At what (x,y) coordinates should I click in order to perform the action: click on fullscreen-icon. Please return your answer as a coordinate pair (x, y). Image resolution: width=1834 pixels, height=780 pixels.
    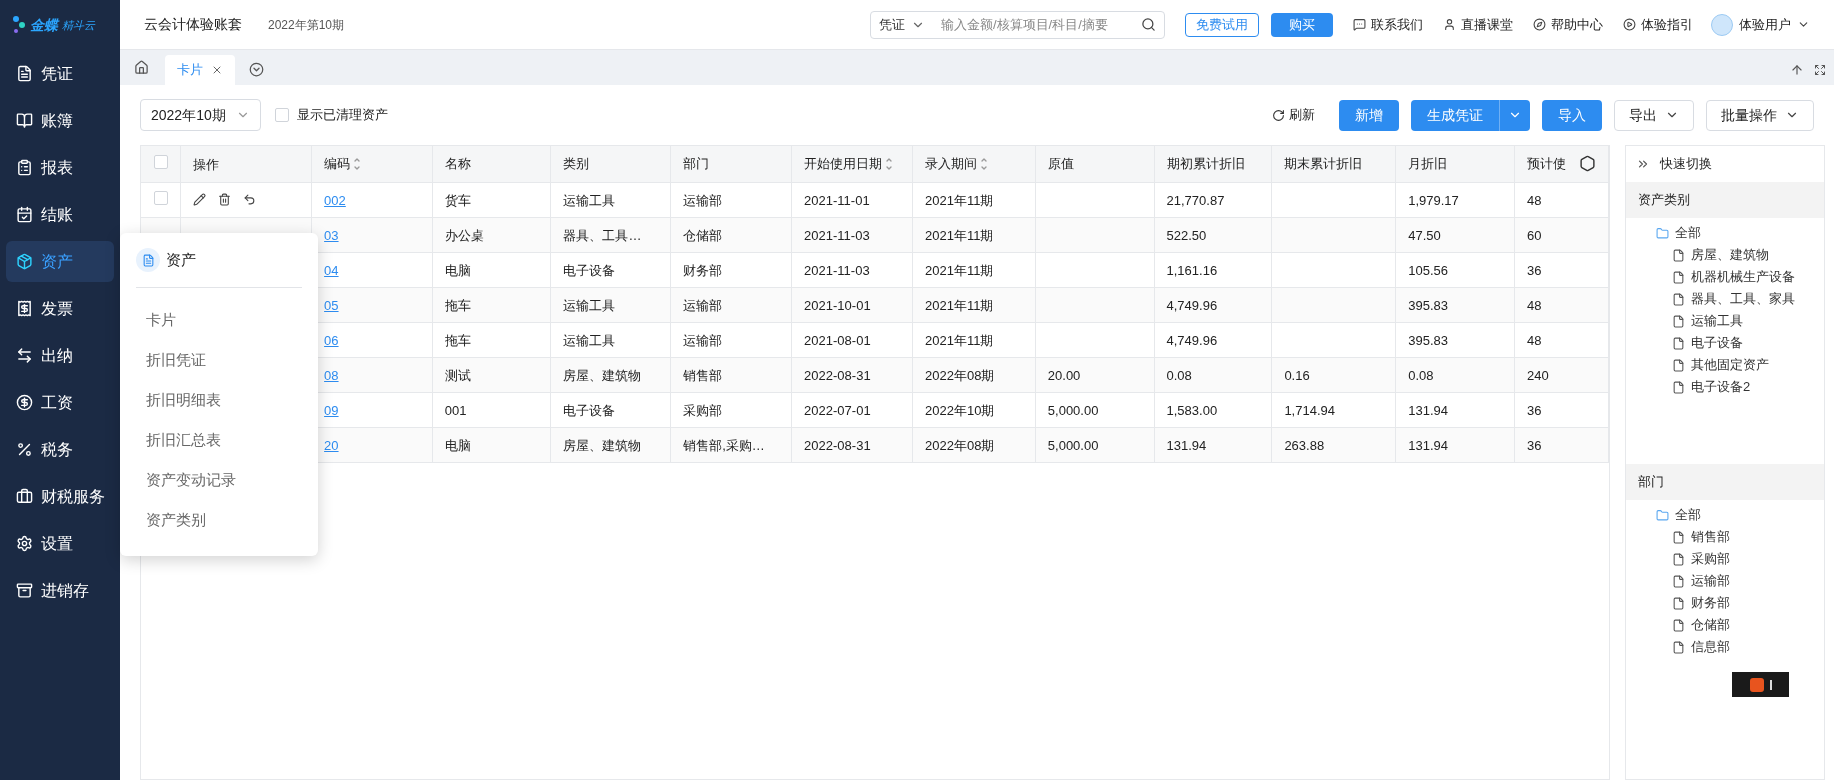
    Looking at the image, I should click on (1820, 70).